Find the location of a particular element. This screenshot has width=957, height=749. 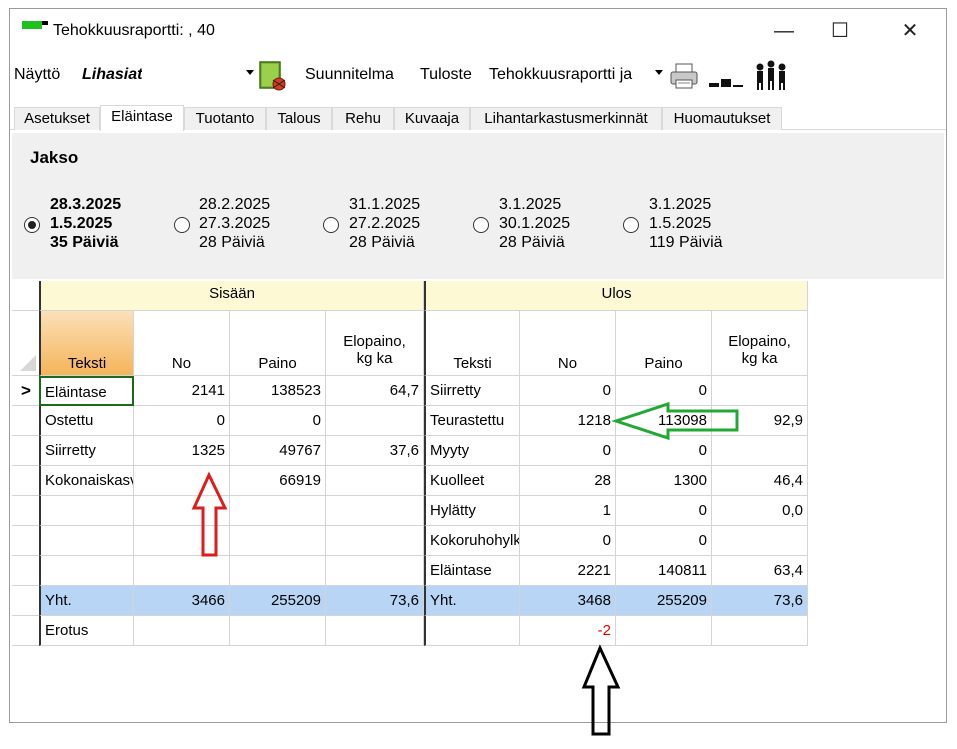

black-up-arrow is located at coordinates (601, 690).